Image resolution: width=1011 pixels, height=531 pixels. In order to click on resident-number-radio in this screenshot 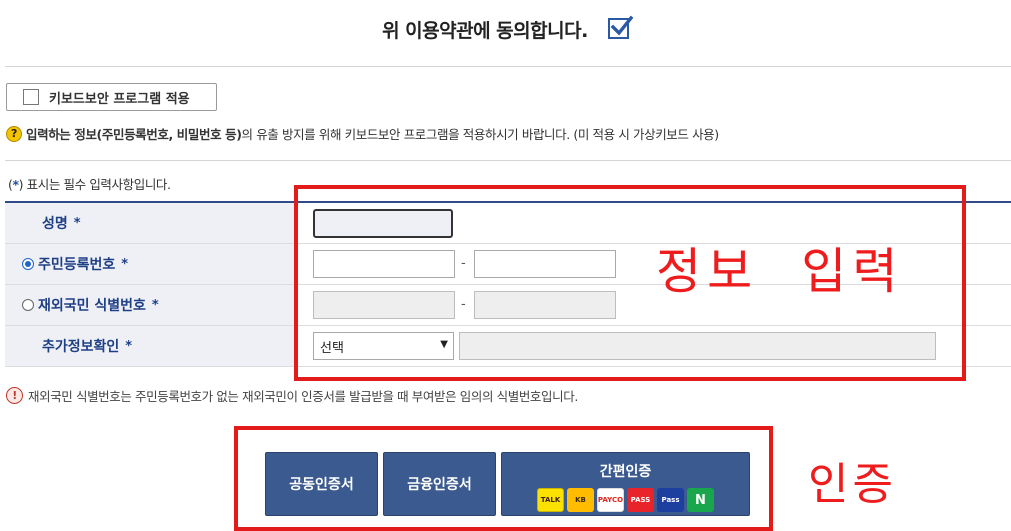, I will do `click(28, 264)`.